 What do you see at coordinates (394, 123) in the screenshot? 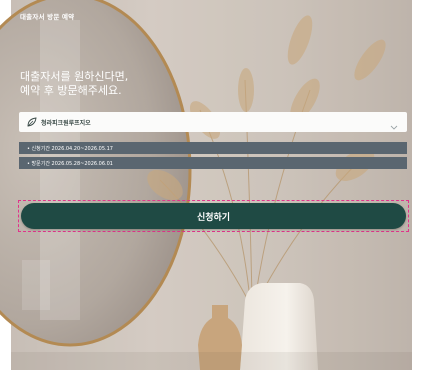
I see `chevron-down-icon` at bounding box center [394, 123].